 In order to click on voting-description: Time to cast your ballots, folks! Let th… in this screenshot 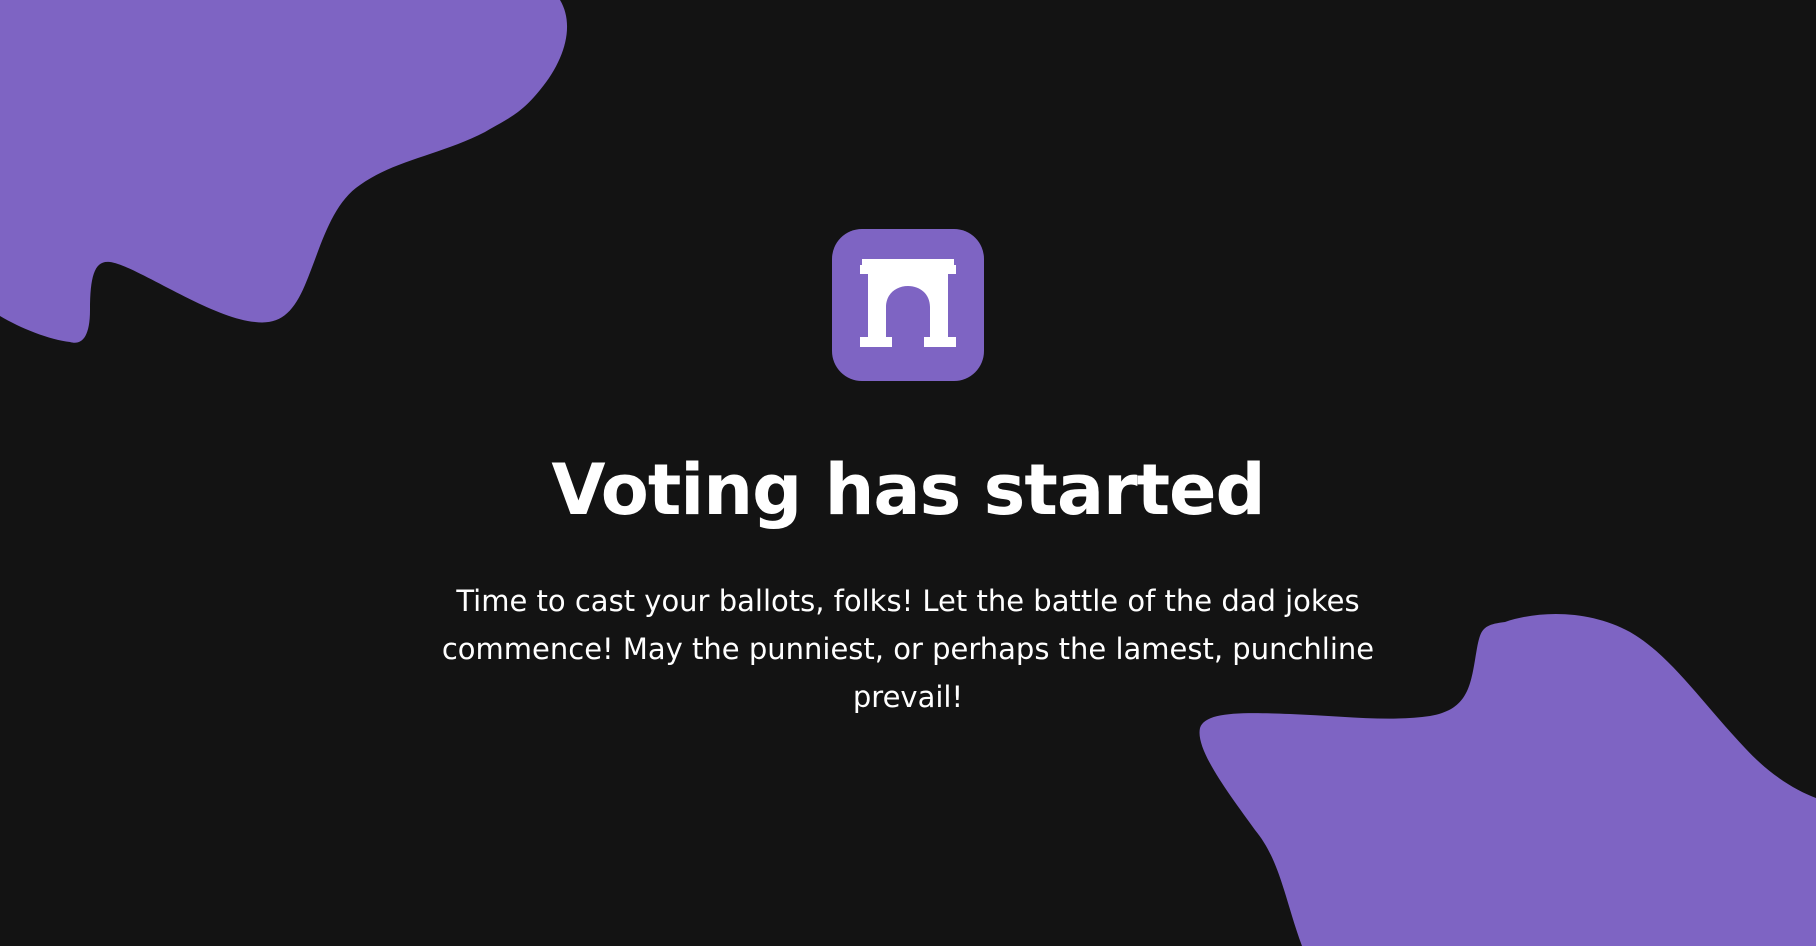, I will do `click(908, 649)`.